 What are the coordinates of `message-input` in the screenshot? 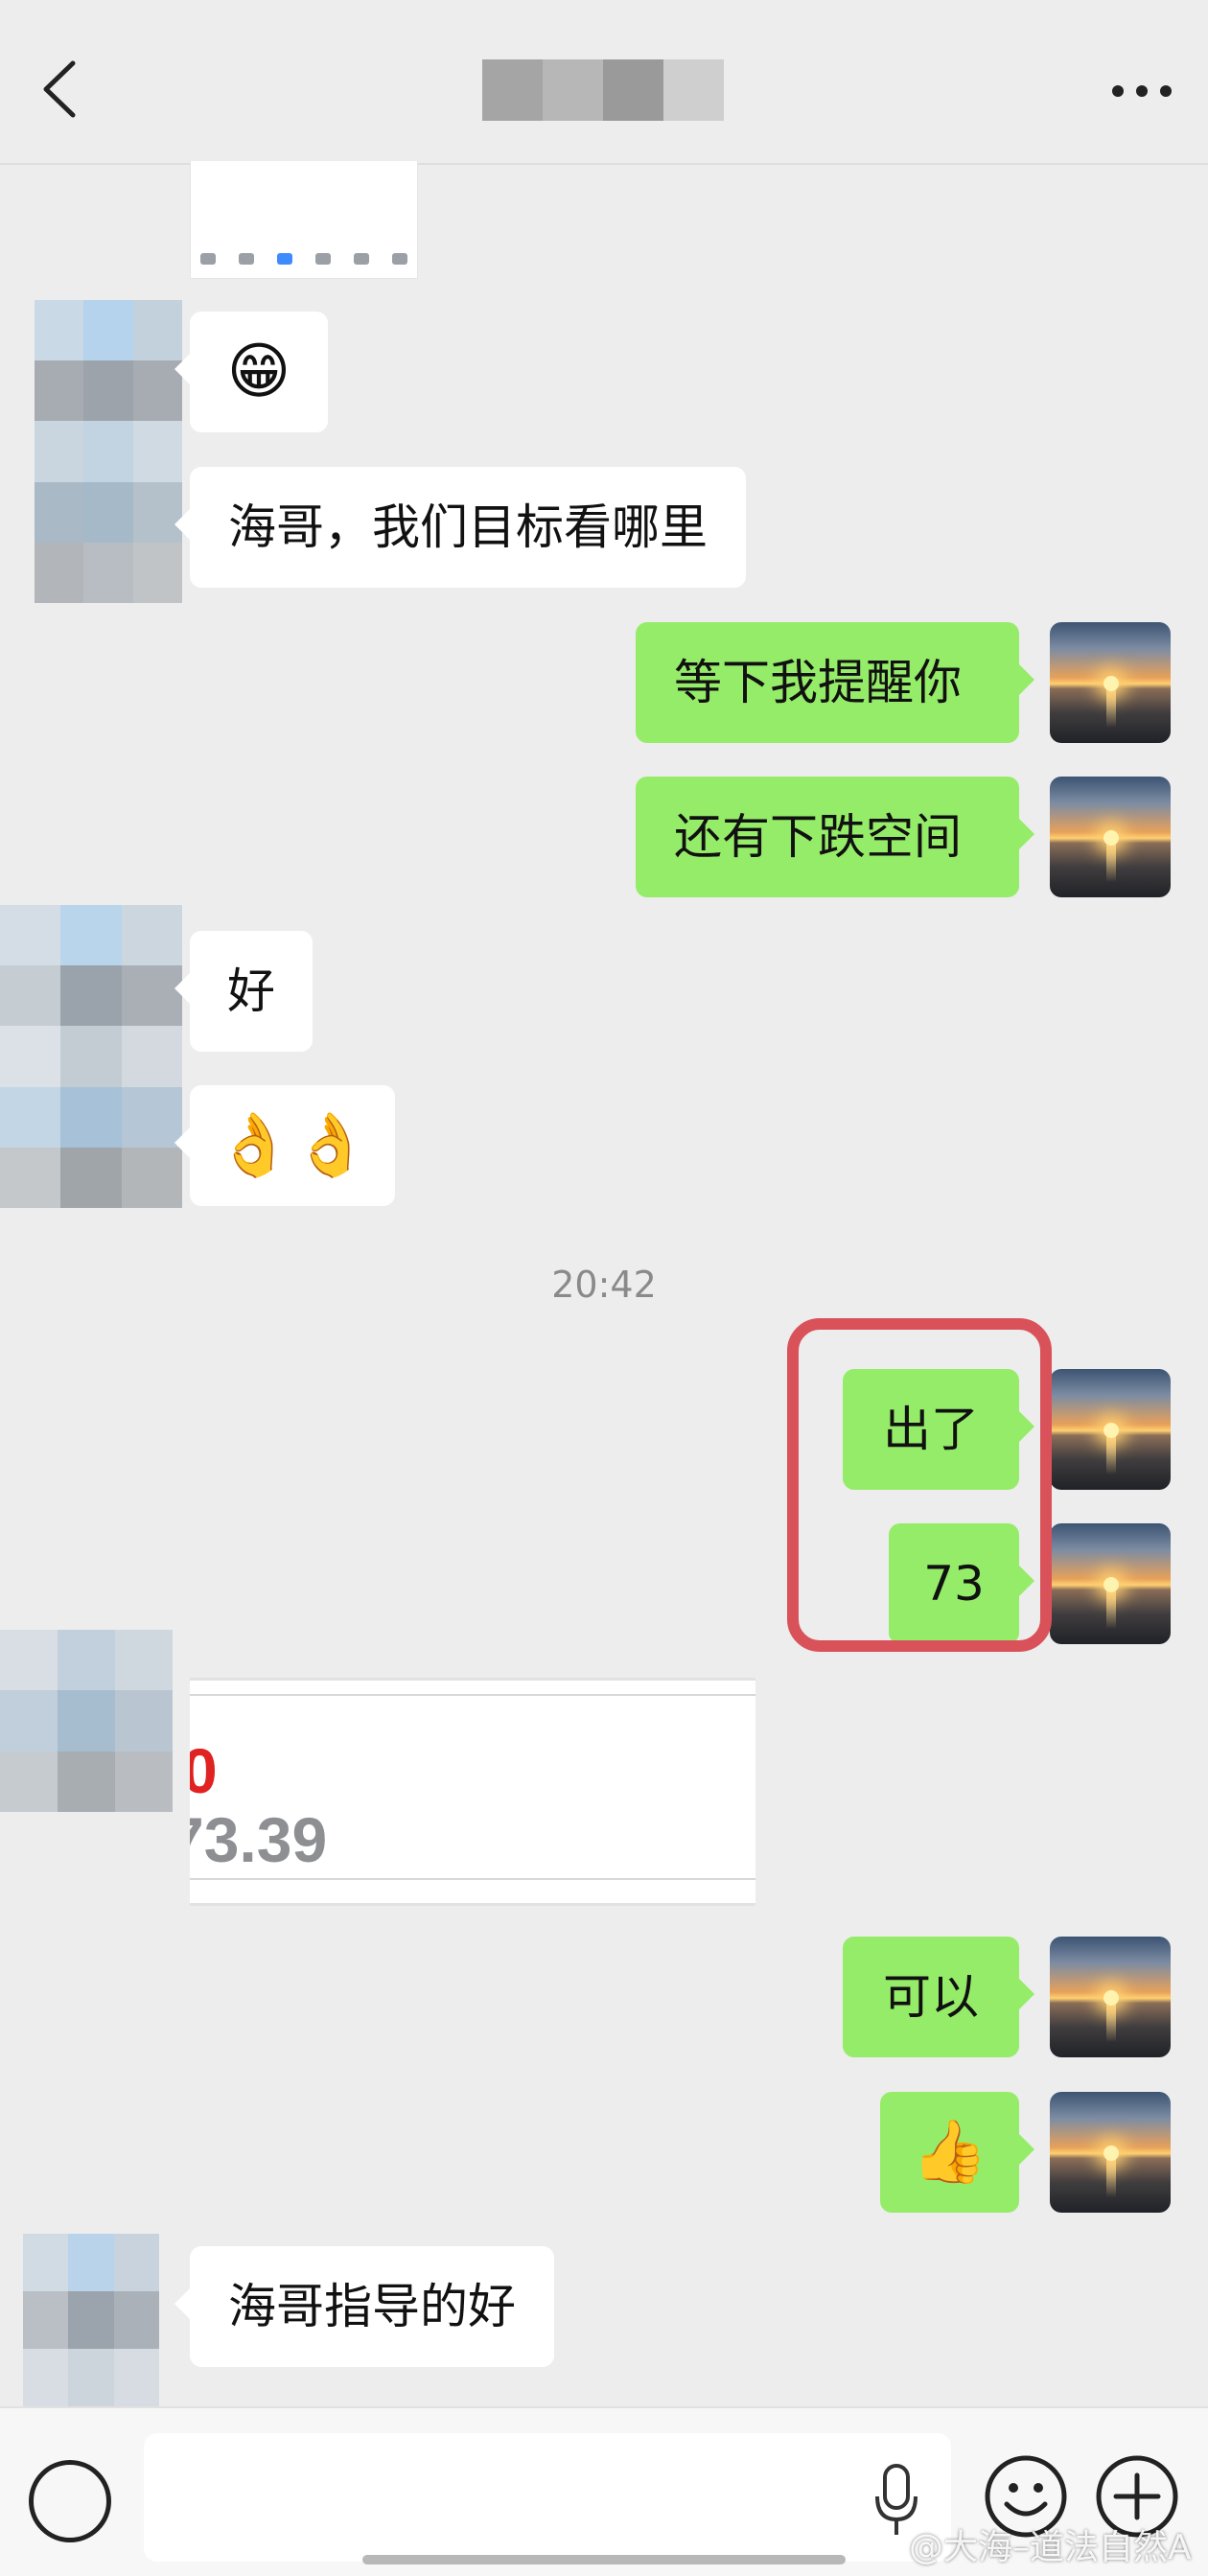 It's located at (548, 2498).